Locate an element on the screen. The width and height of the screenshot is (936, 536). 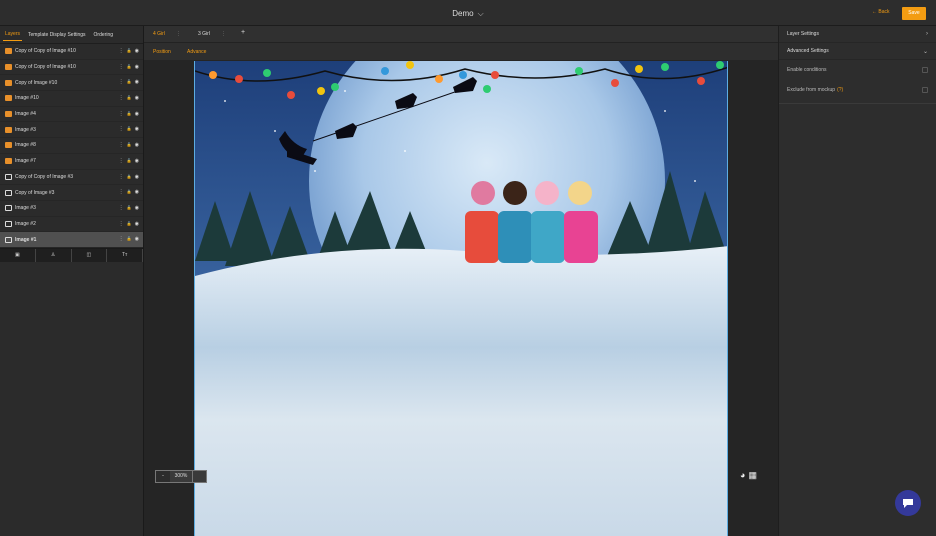
enable-conditions-checkbox is located at coordinates (925, 70).